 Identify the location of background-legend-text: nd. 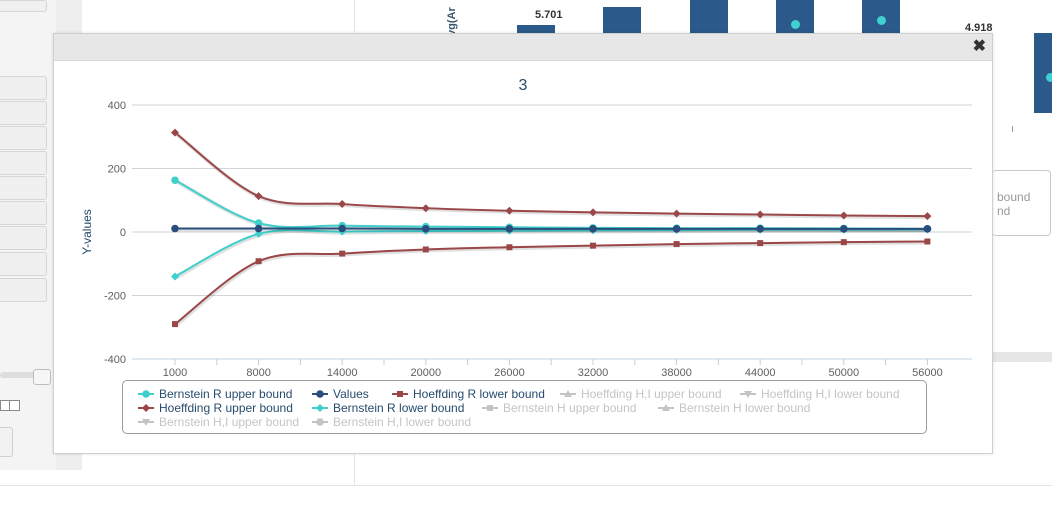
(1004, 211).